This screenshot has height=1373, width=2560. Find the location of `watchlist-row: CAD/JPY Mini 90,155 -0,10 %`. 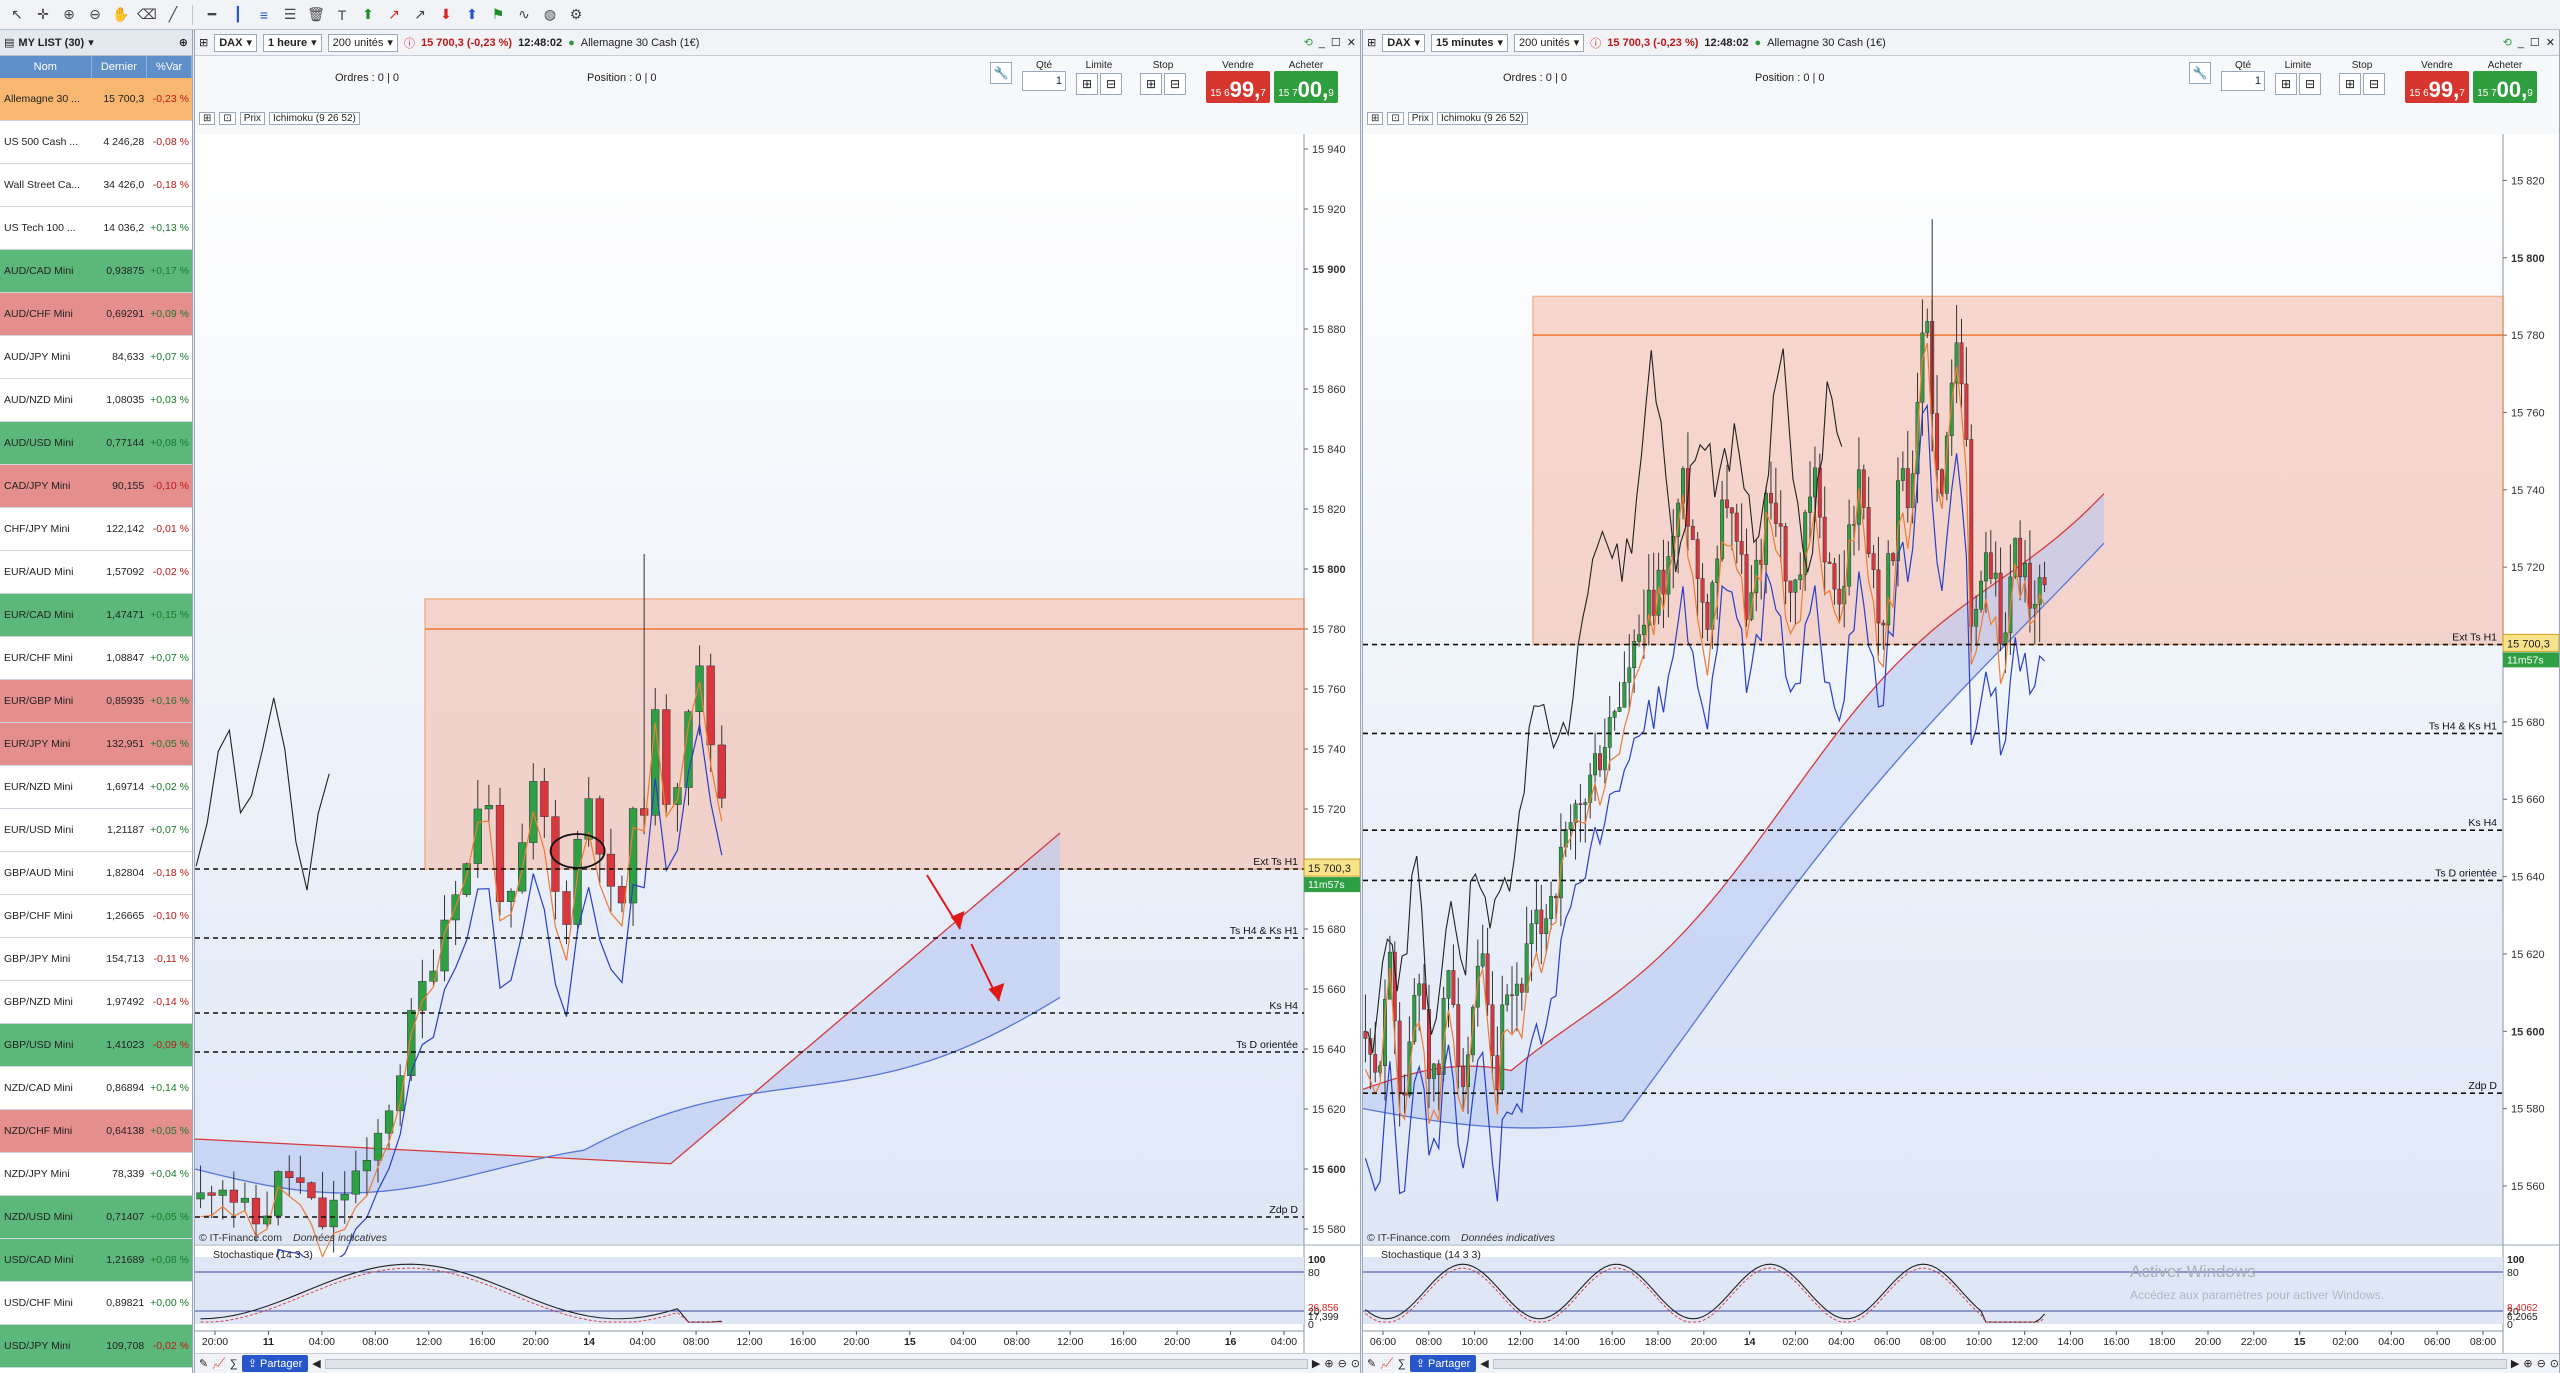

watchlist-row: CAD/JPY Mini 90,155 -0,10 % is located at coordinates (96, 486).